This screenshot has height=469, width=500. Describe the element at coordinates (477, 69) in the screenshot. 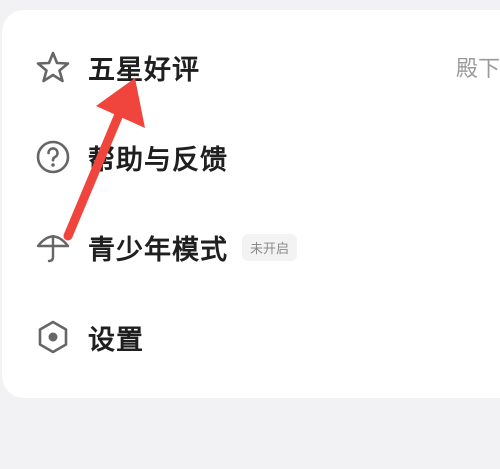

I see `menu-item-trailing-text: 殿下` at that location.